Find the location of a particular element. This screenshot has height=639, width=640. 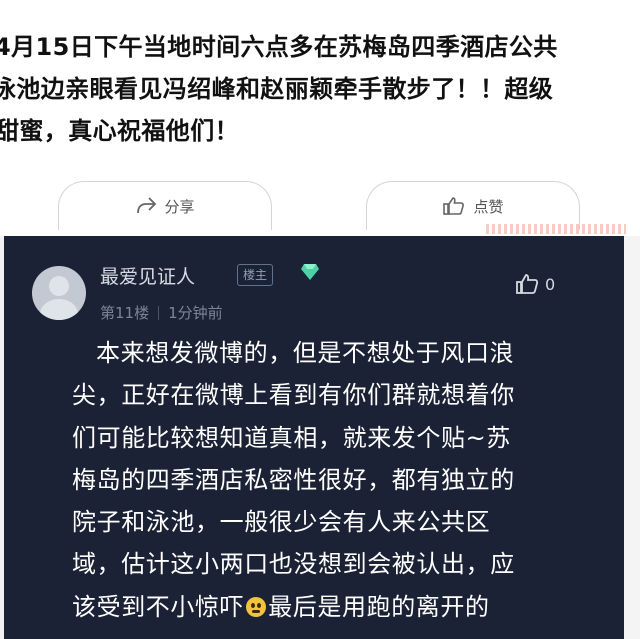

share-button: 分享 is located at coordinates (165, 205).